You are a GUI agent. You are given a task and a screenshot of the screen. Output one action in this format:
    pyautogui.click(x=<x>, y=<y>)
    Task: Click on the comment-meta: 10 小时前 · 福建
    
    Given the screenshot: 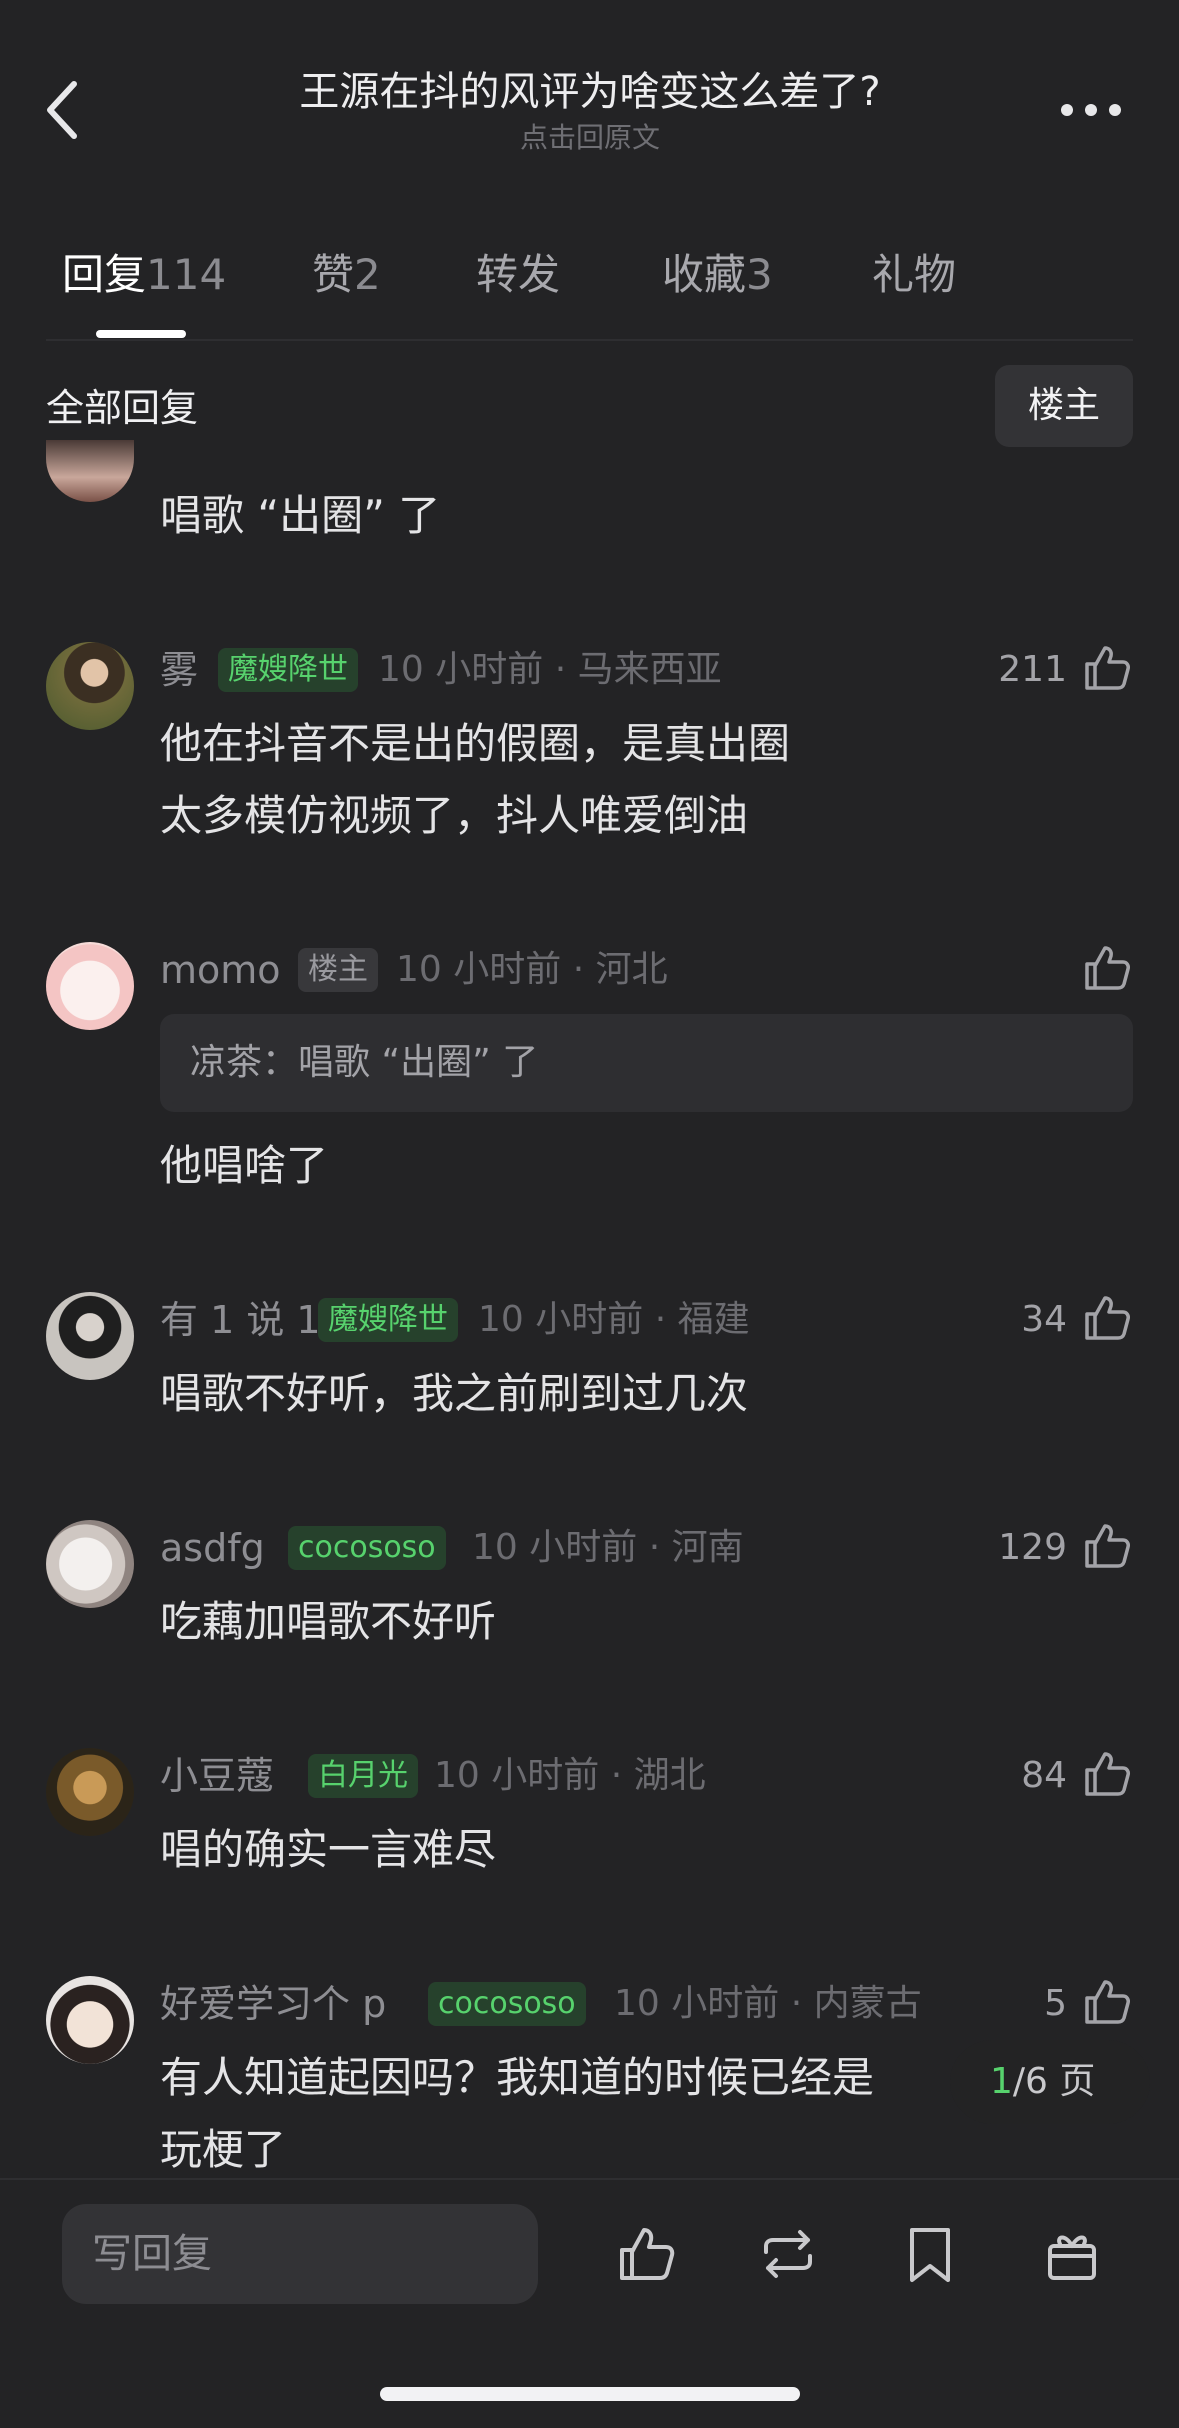 What is the action you would take?
    pyautogui.click(x=614, y=1319)
    